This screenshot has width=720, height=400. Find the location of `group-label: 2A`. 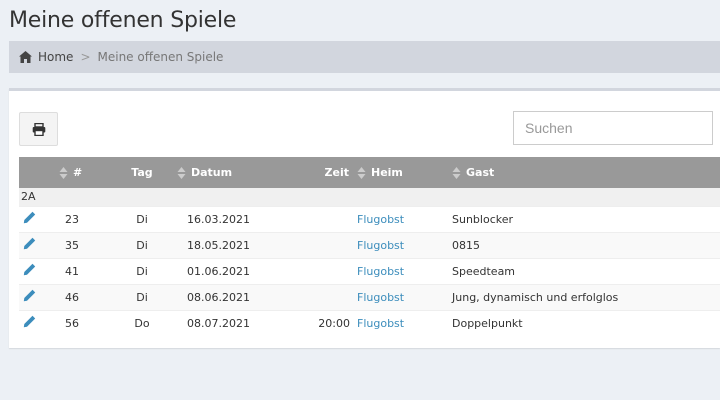

group-label: 2A is located at coordinates (369, 197).